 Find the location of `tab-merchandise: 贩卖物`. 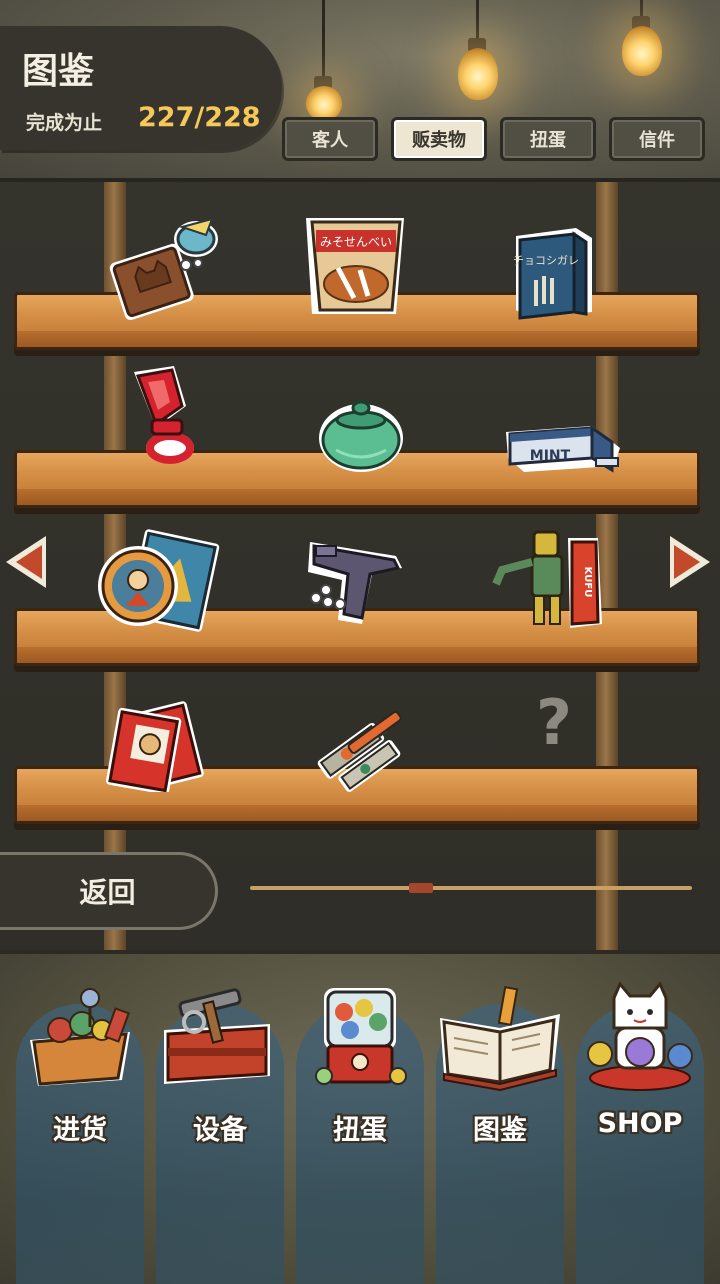

tab-merchandise: 贩卖物 is located at coordinates (439, 139).